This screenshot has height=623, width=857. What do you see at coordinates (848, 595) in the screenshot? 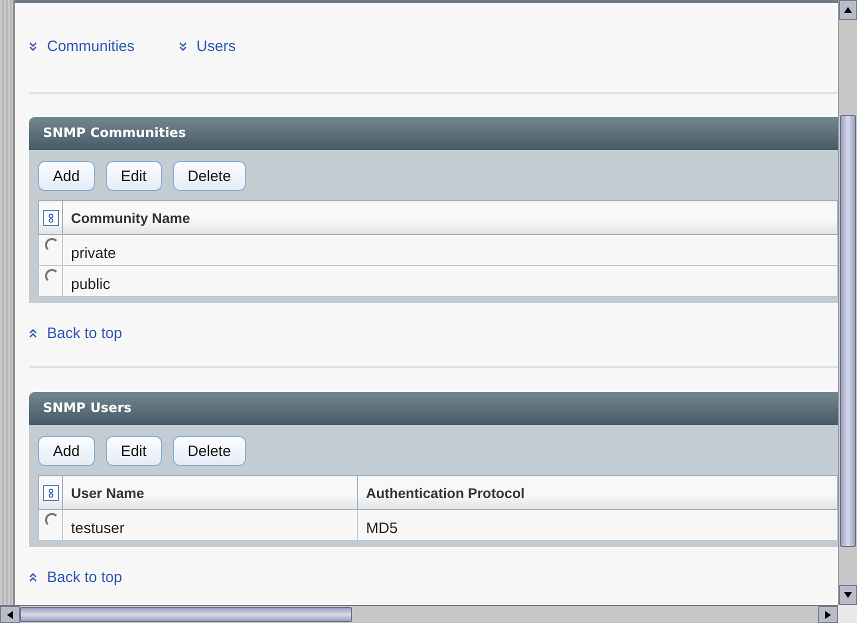
I see `scroll-down-icon` at bounding box center [848, 595].